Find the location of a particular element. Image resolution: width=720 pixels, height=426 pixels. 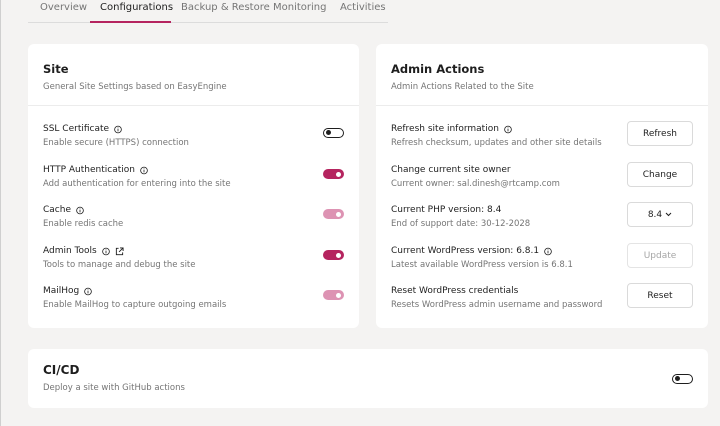

tab-backup-restore: Backup & Restore is located at coordinates (225, 7).